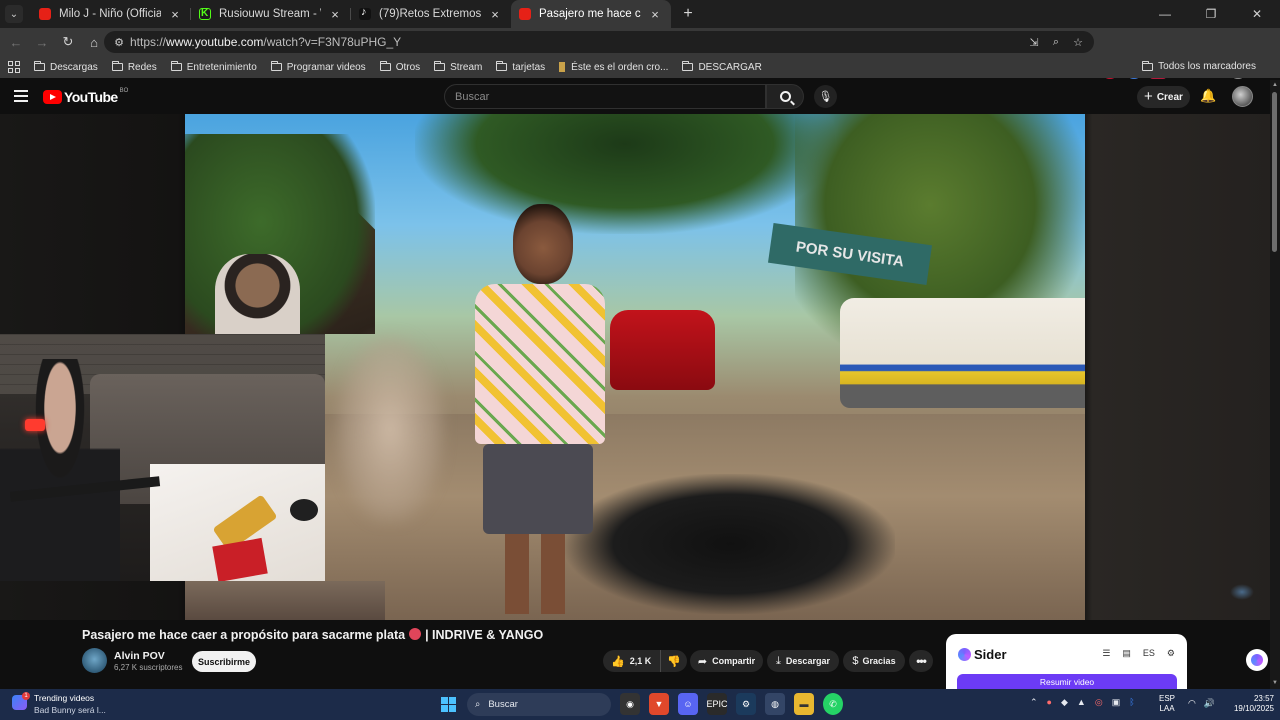  What do you see at coordinates (632, 661) in the screenshot?
I see `like-button: 👍 2,1 K` at bounding box center [632, 661].